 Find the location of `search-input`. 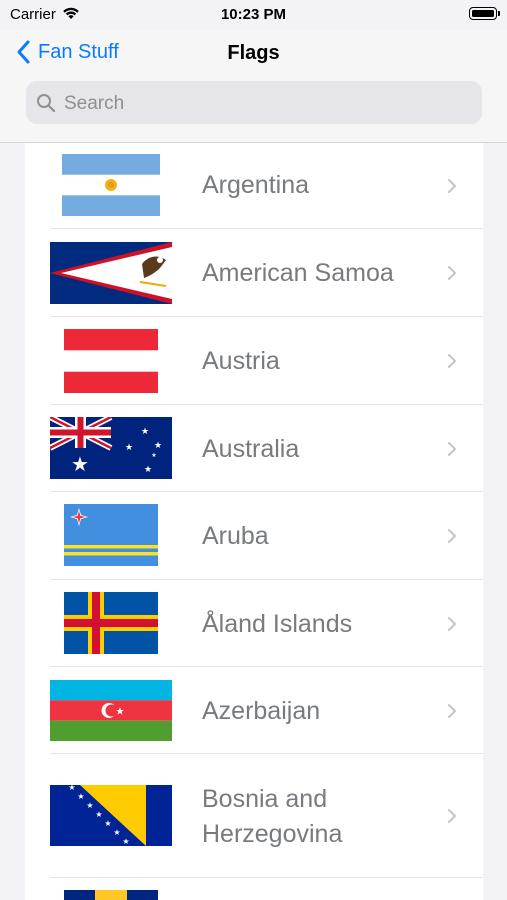

search-input is located at coordinates (264, 103).